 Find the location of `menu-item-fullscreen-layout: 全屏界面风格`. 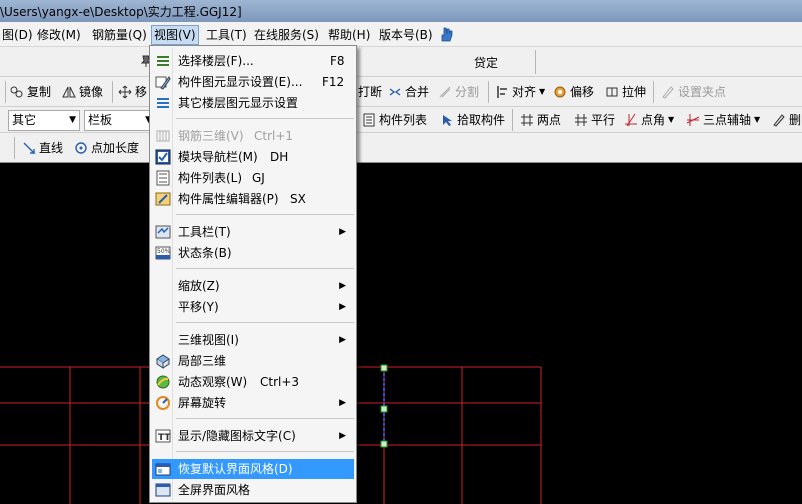

menu-item-fullscreen-layout: 全屏界面风格 is located at coordinates (253, 490).